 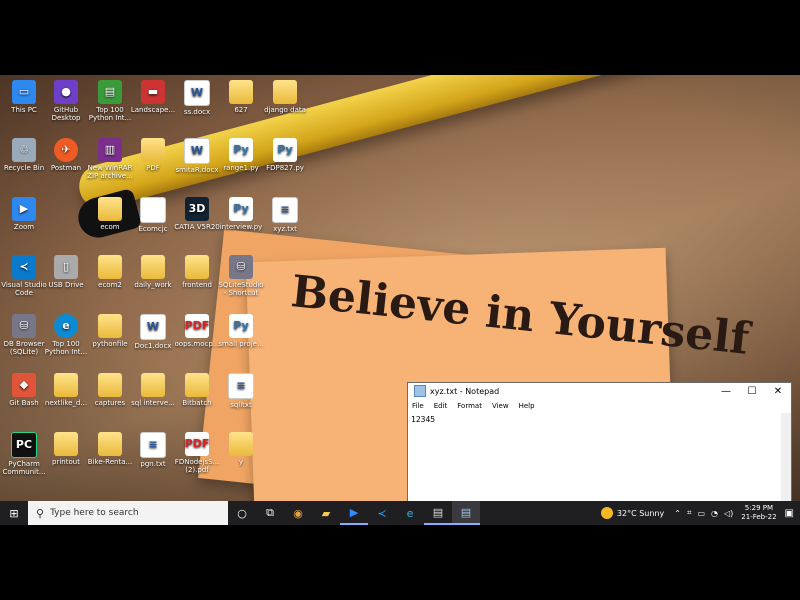 What do you see at coordinates (466, 513) in the screenshot?
I see `taskbar-notepad: ▤` at bounding box center [466, 513].